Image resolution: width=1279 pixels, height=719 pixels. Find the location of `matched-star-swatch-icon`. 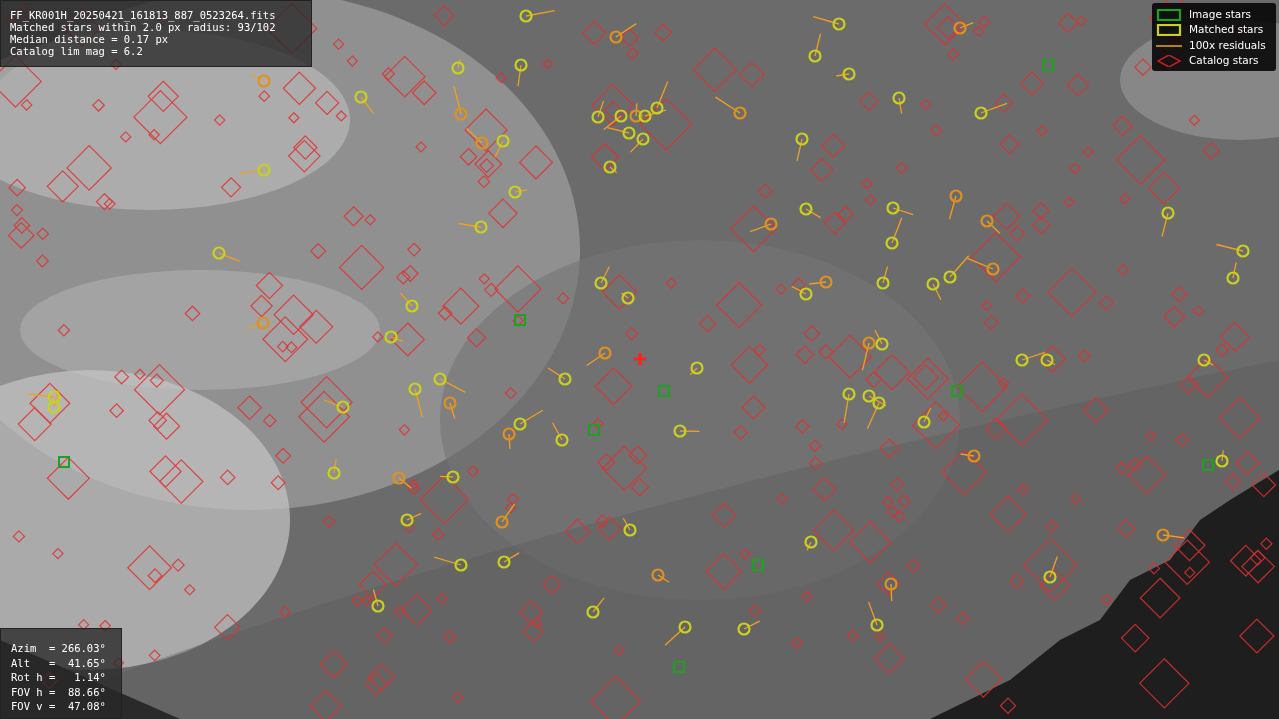

matched-star-swatch-icon is located at coordinates (1169, 30).